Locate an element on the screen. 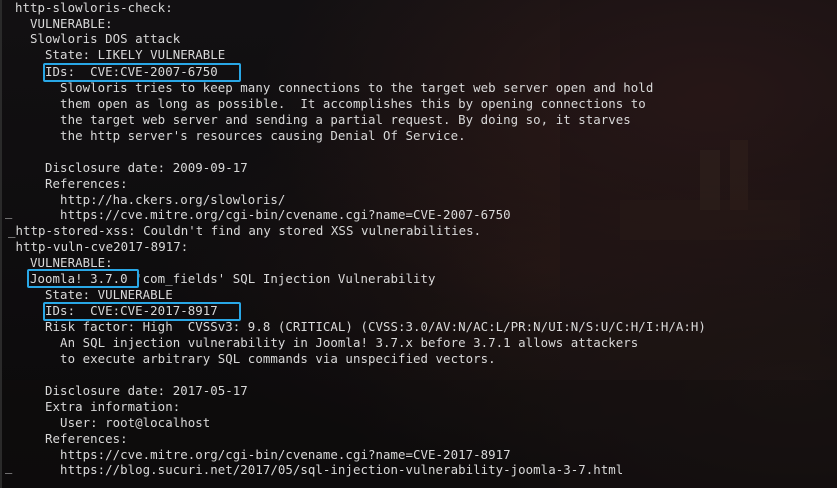  cve-2007-6750-highlight is located at coordinates (142, 72).